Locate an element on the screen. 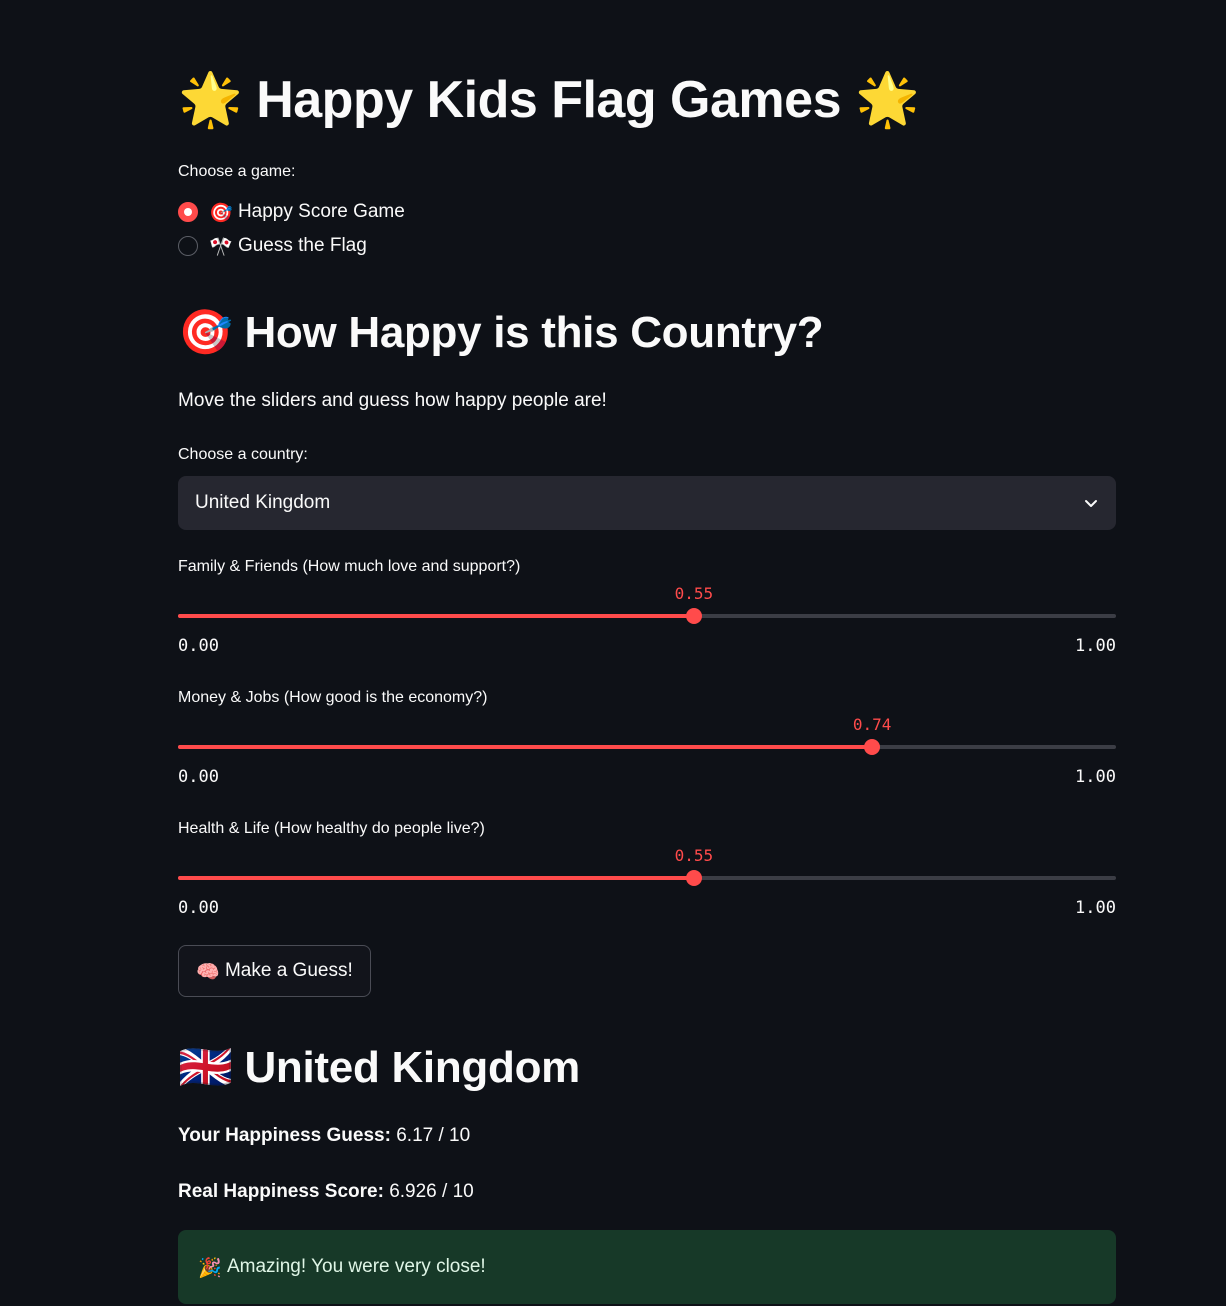  slider-money-jobs: 0.74 0.00 1.00 is located at coordinates (647, 751).